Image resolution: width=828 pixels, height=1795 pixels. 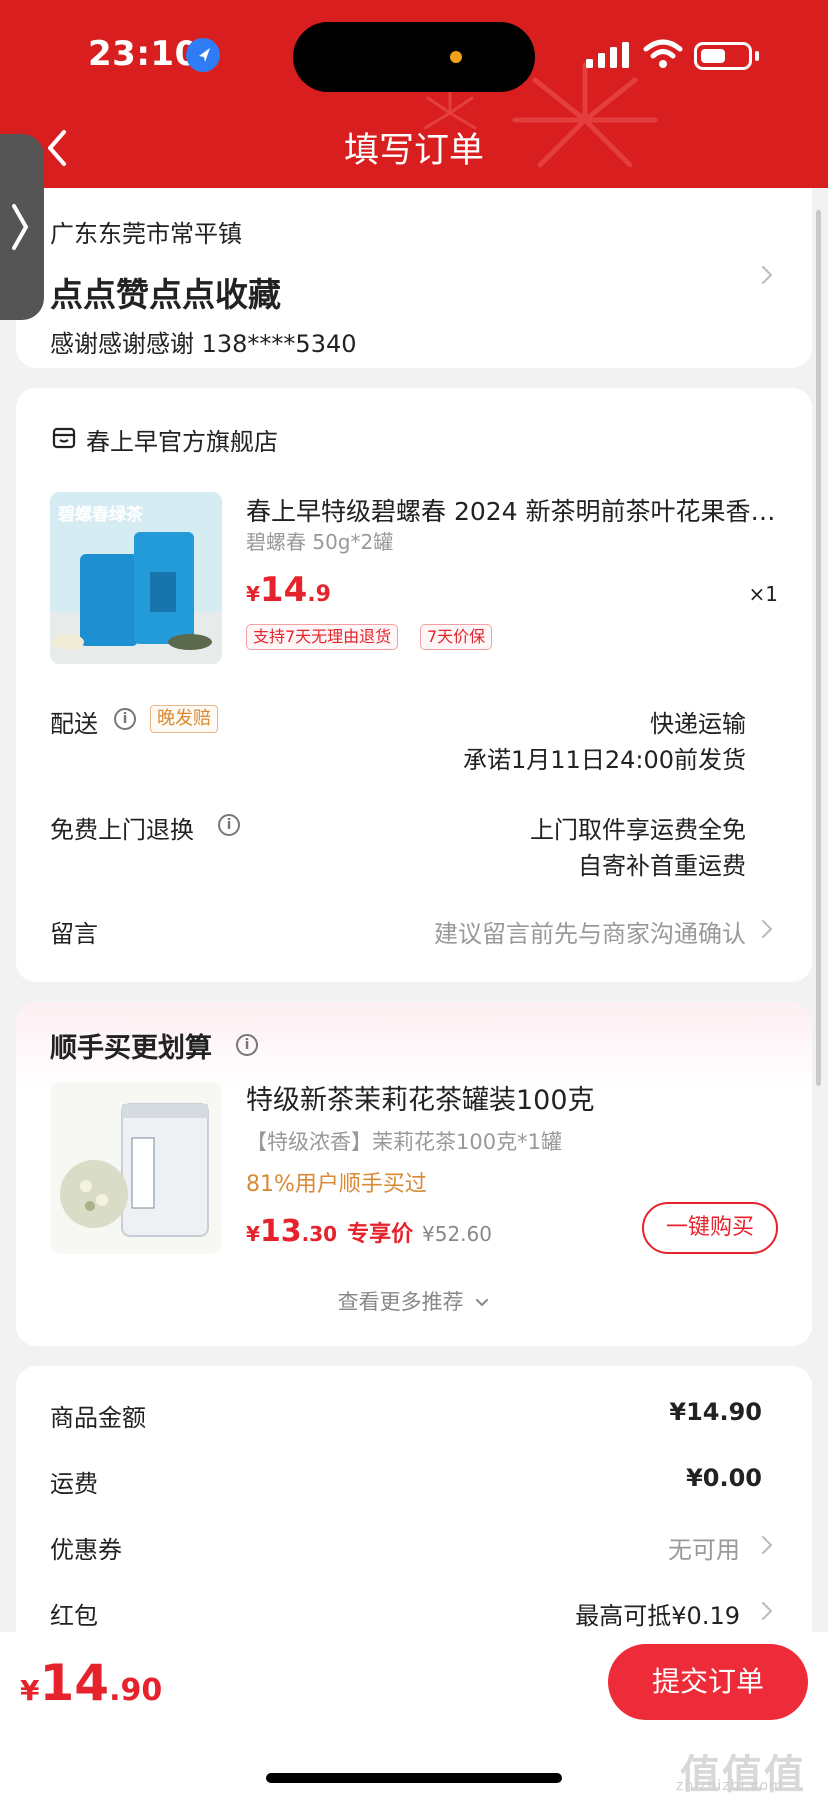 I want to click on price-protection-tag: 7天价保, so click(x=456, y=637).